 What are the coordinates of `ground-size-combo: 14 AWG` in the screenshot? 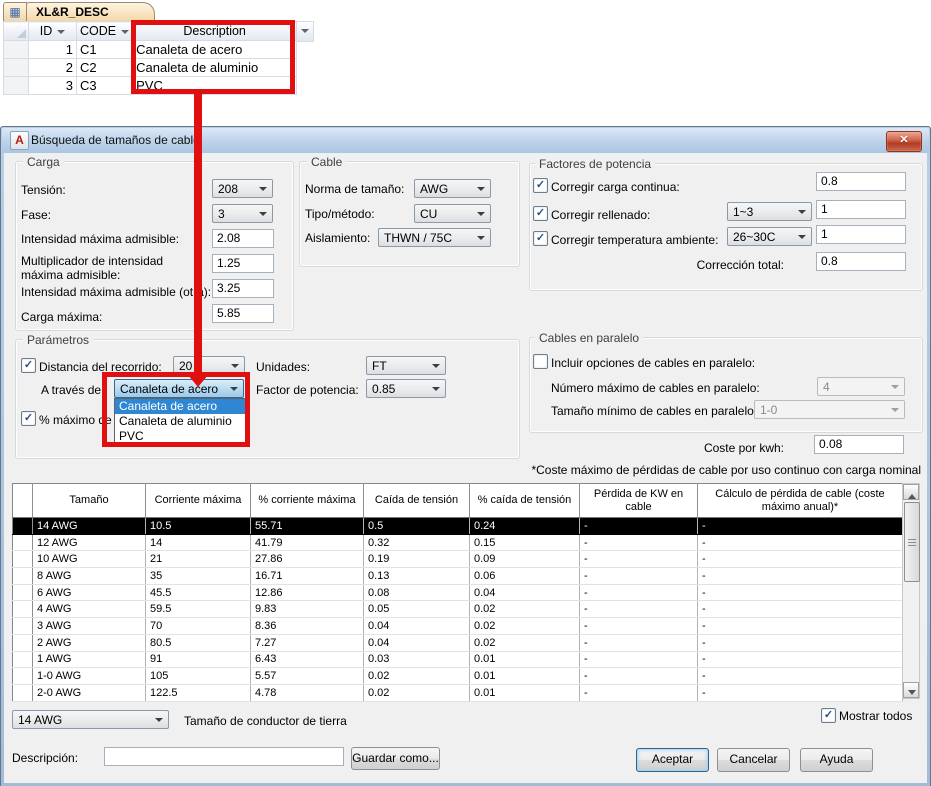 It's located at (90, 719).